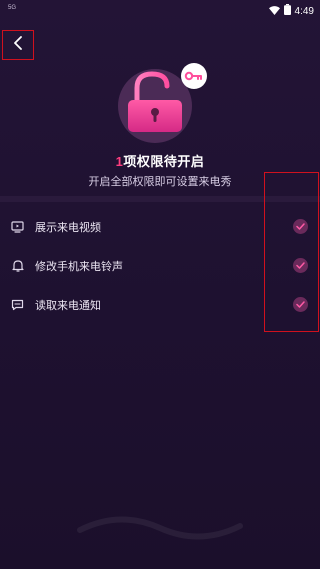 The image size is (320, 569). Describe the element at coordinates (160, 304) in the screenshot. I see `permission-item-notification: 读取来电通知` at that location.